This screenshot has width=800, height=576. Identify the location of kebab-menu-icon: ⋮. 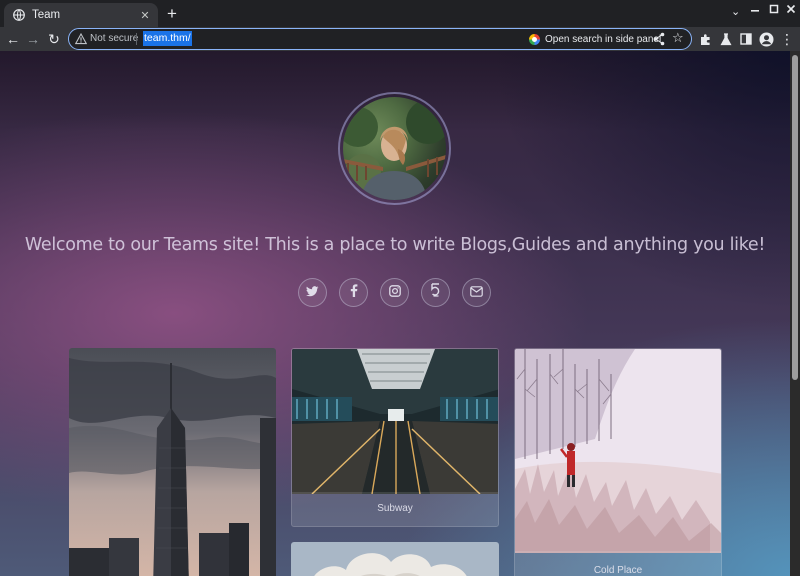
(787, 39).